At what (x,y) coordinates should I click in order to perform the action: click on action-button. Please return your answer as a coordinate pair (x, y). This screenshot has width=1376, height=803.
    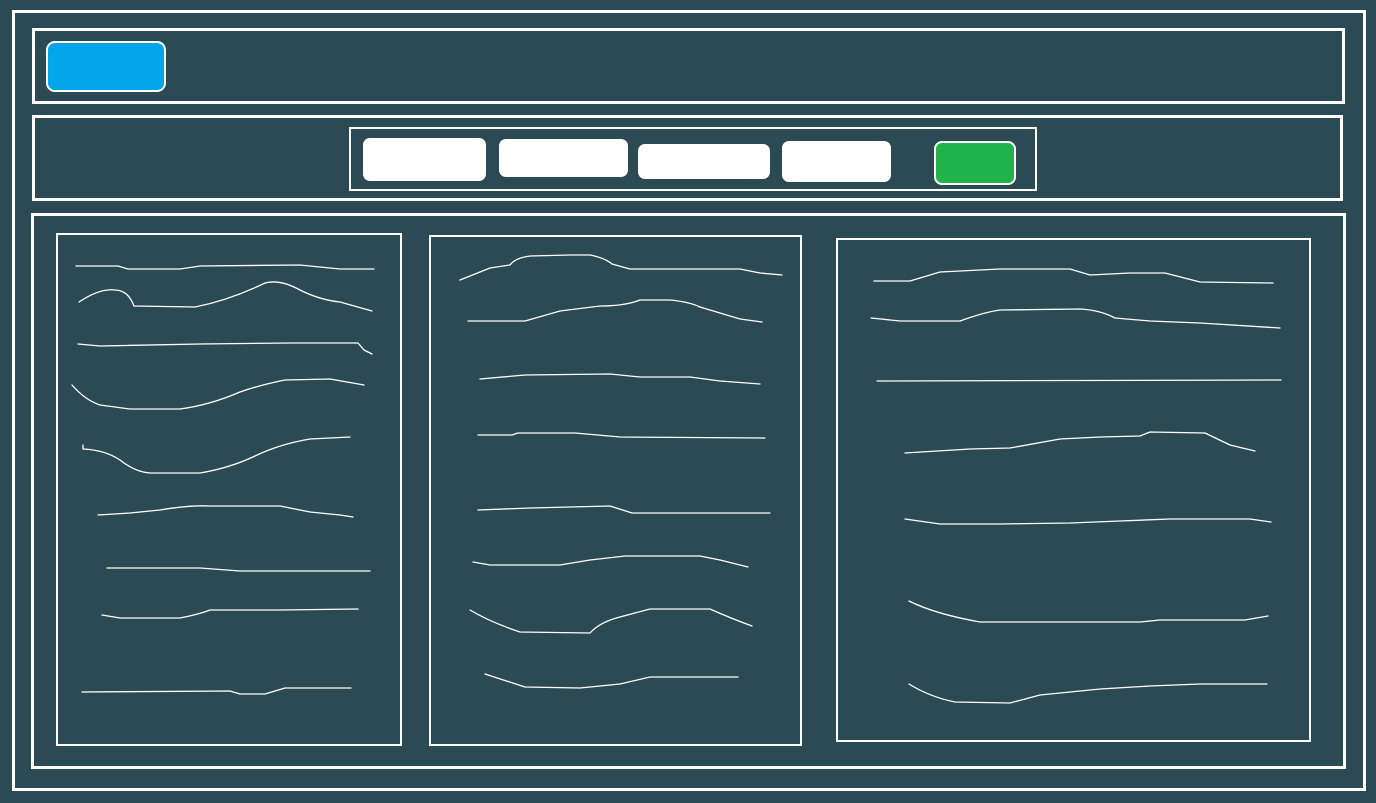
    Looking at the image, I should click on (975, 163).